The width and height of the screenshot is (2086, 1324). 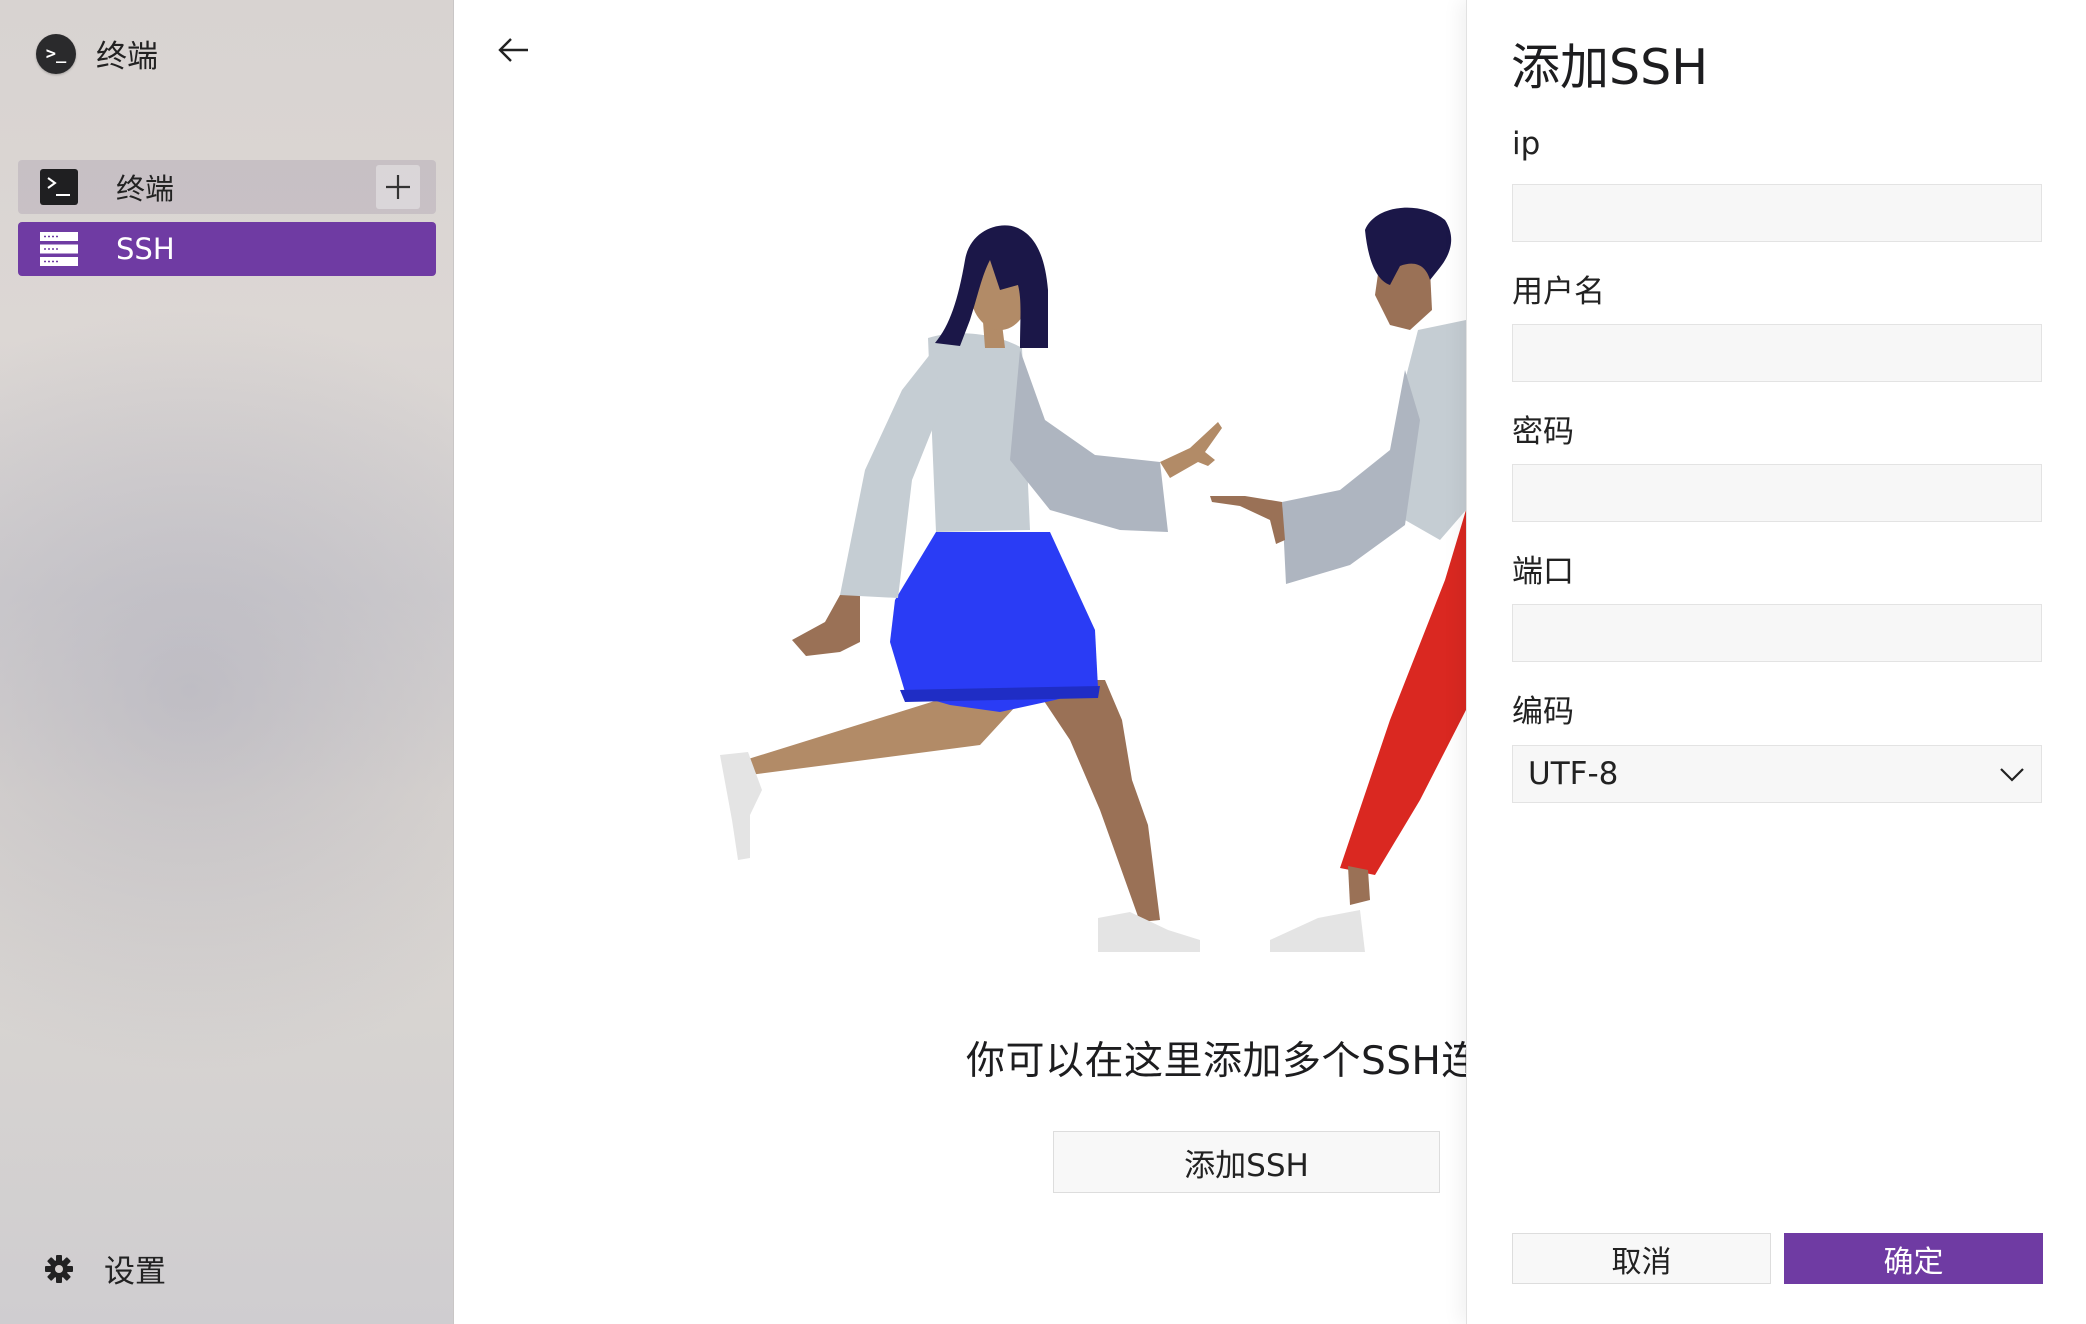 What do you see at coordinates (1543, 432) in the screenshot?
I see `password-label: 密码` at bounding box center [1543, 432].